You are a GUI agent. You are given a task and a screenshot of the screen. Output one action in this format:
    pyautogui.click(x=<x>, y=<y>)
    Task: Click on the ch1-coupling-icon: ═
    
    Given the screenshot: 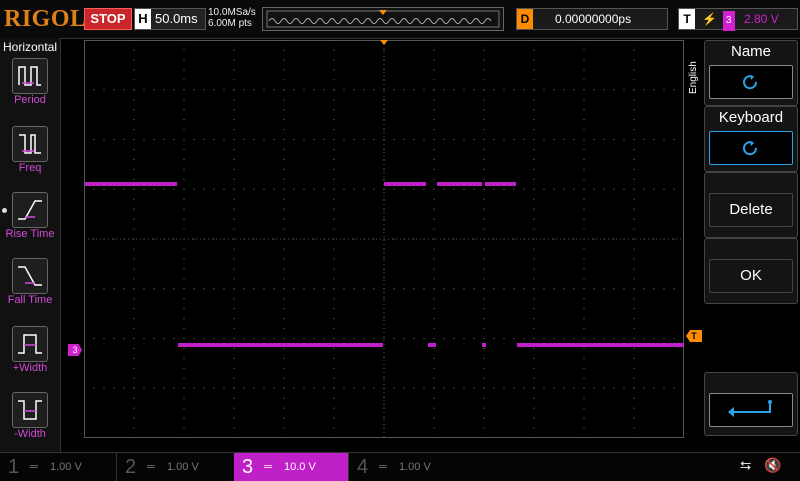 What is the action you would take?
    pyautogui.click(x=34, y=467)
    